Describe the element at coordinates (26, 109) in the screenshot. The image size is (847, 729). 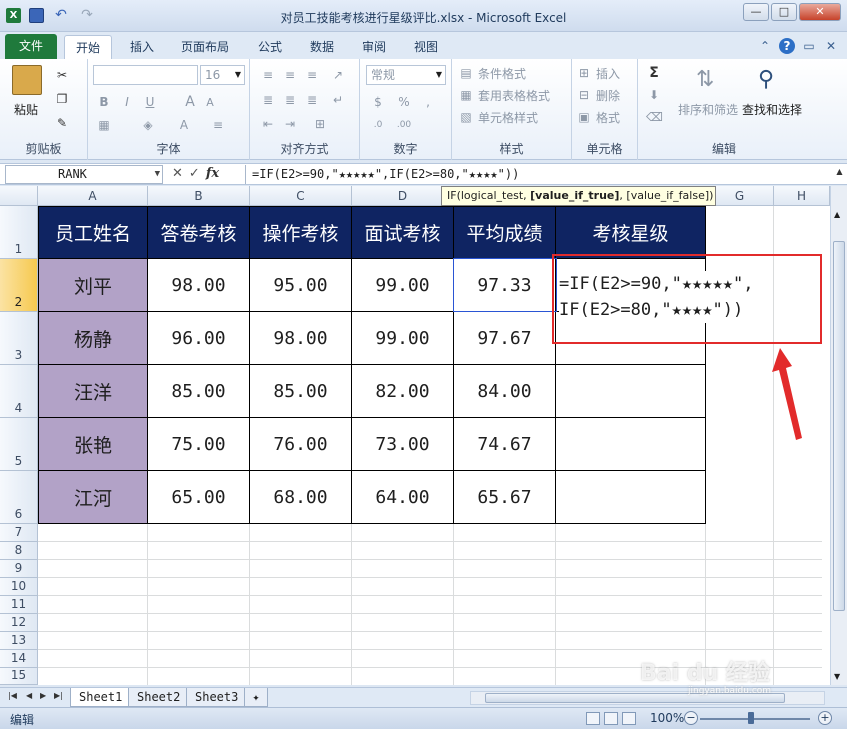
I see `paste-button: 粘贴` at that location.